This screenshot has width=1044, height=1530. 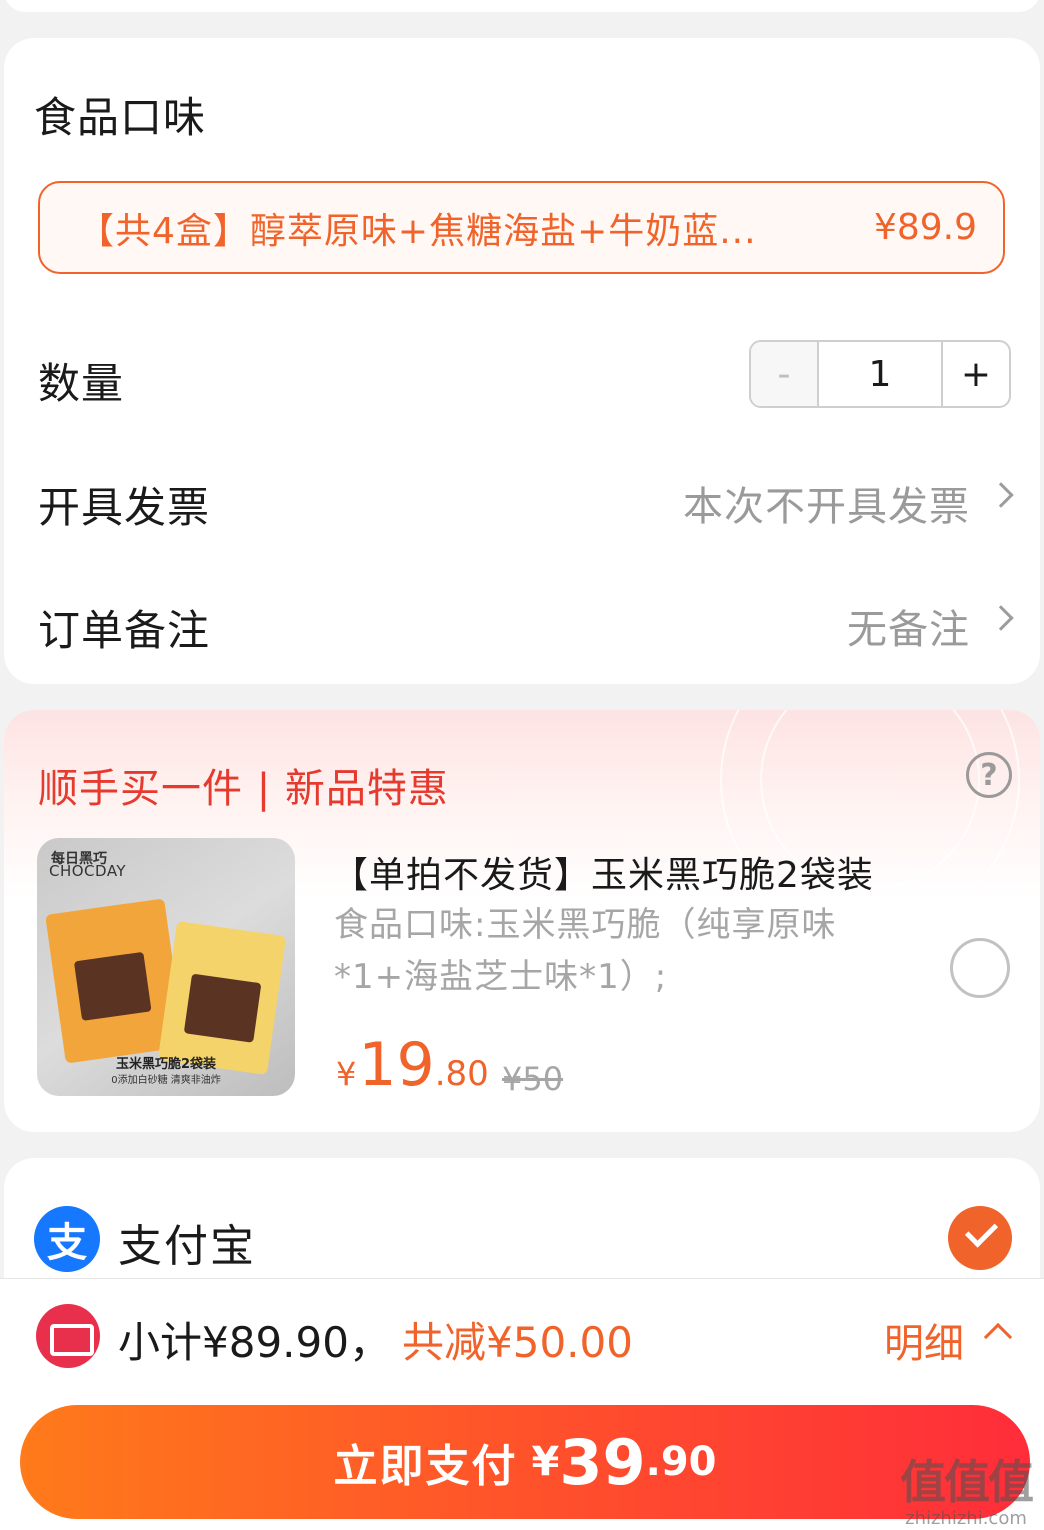 I want to click on remark-label: 订单备注, so click(x=124, y=630).